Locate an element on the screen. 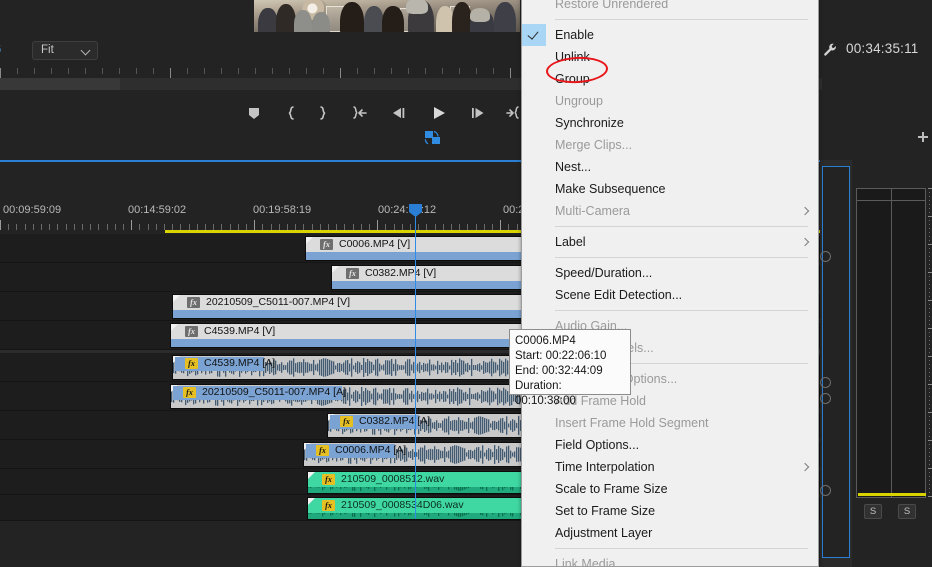  loop-icon is located at coordinates (433, 138).